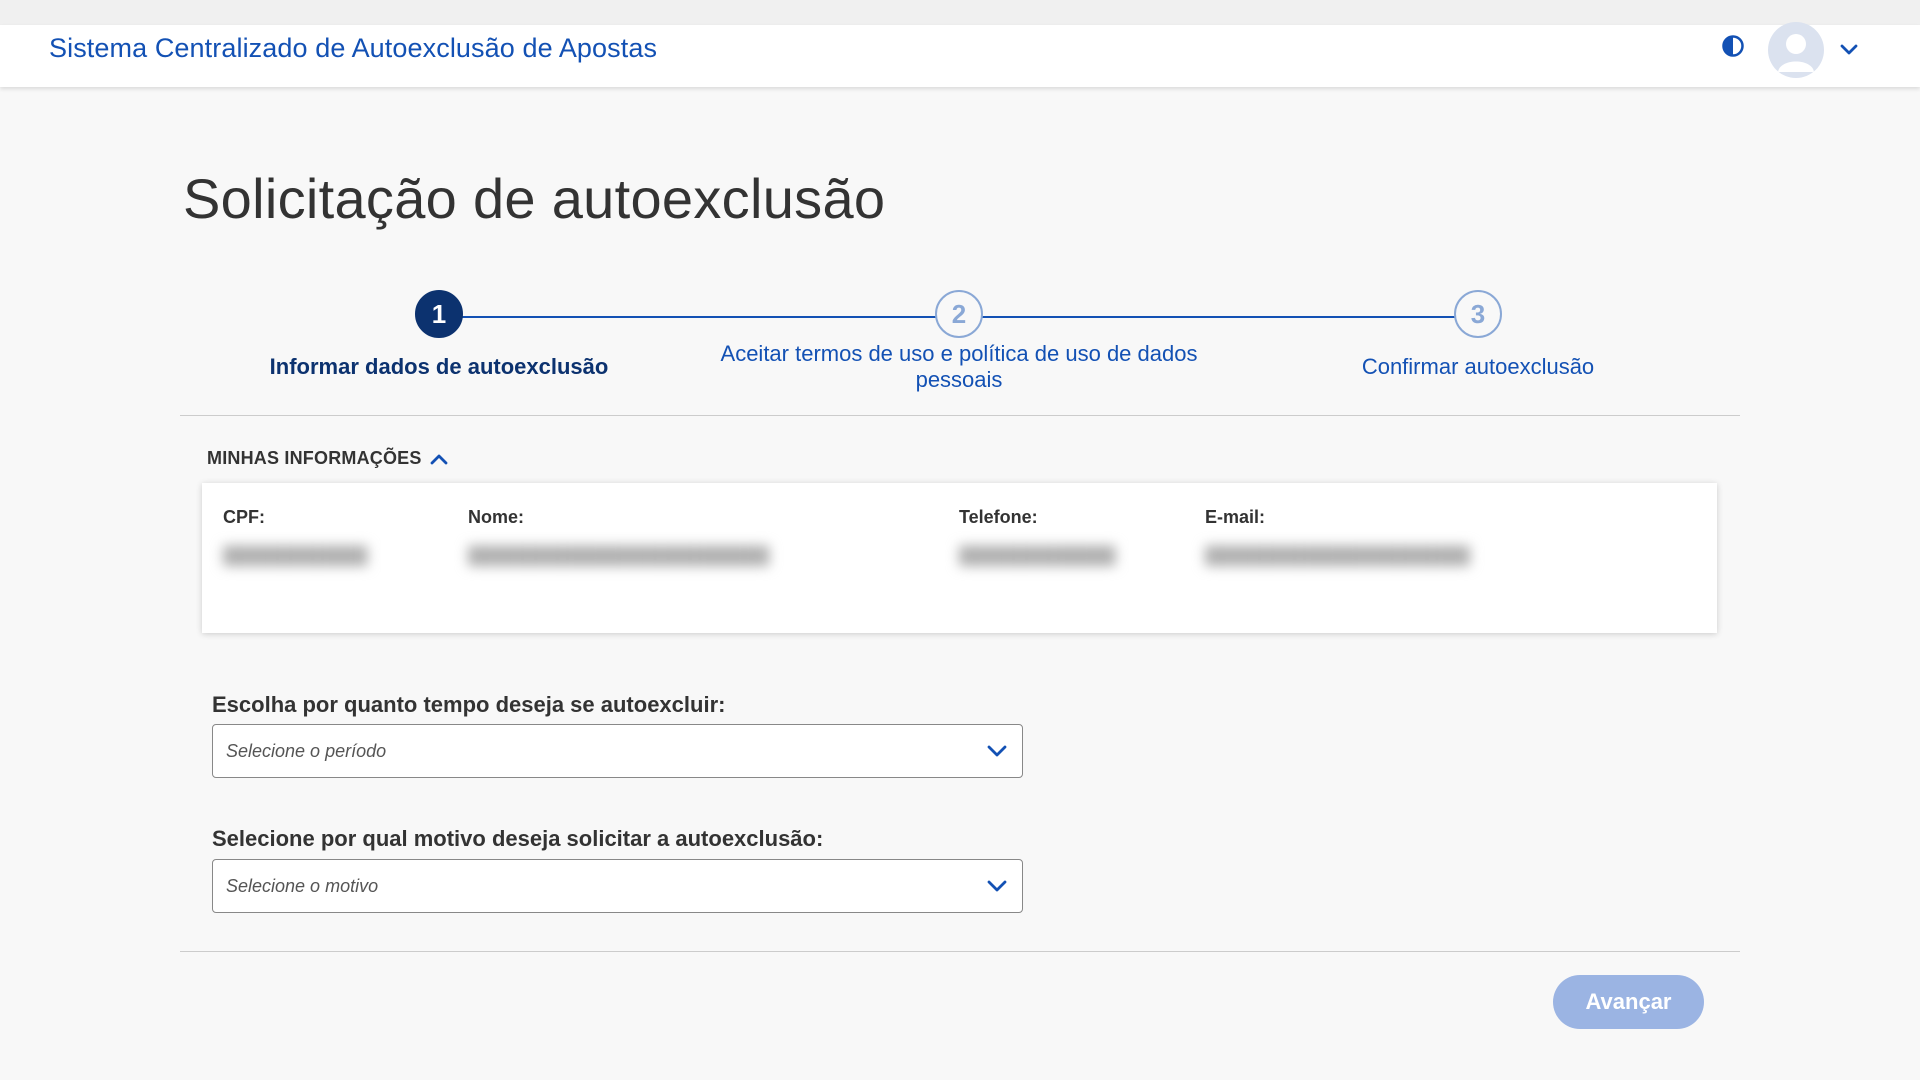  I want to click on step-label: Informar dados de autoexclusão, so click(439, 366).